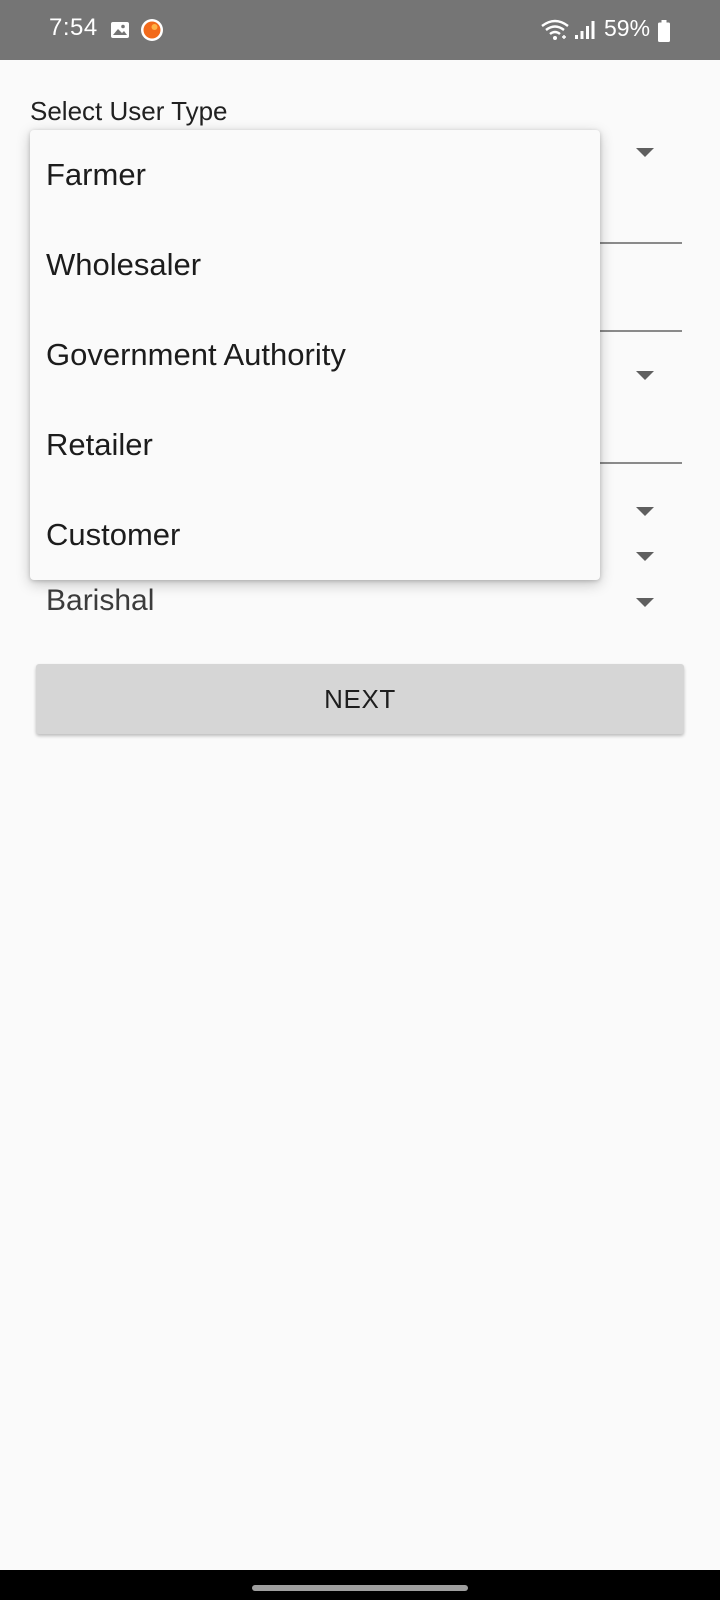 The height and width of the screenshot is (1600, 720). I want to click on dropdown-option-farmer: Farmer, so click(315, 175).